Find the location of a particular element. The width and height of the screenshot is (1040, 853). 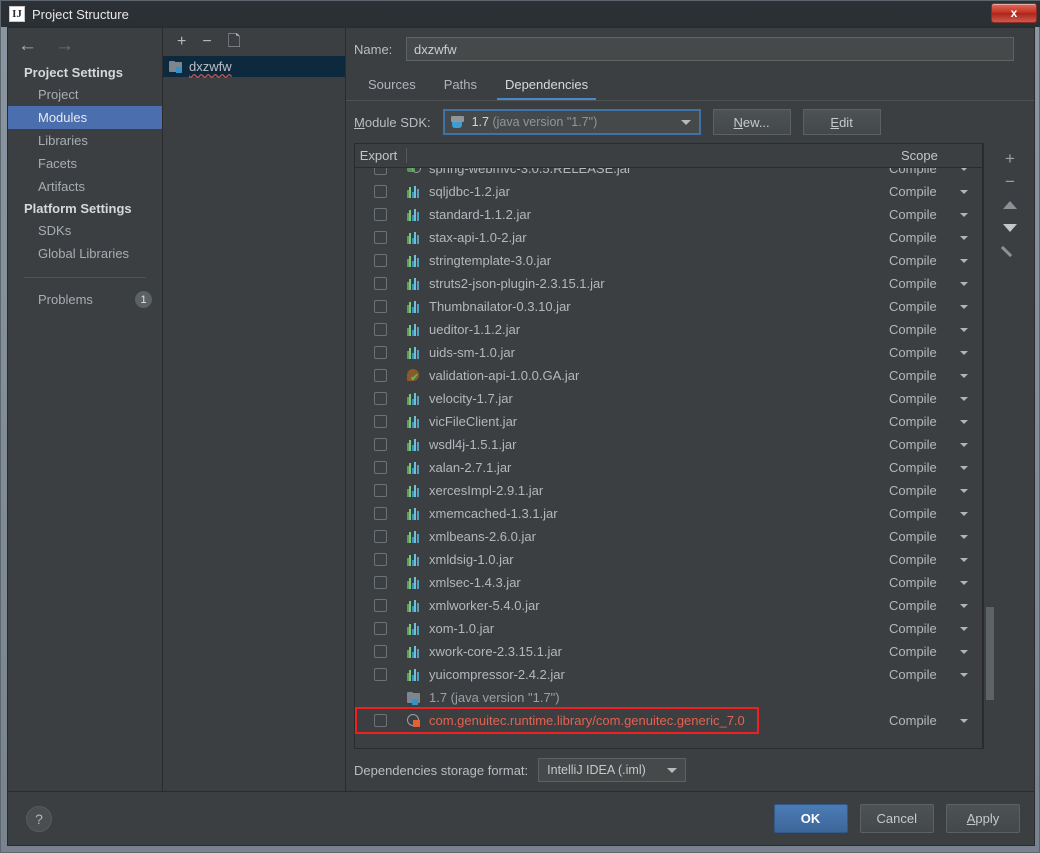

list-item: dxzwfw is located at coordinates (254, 66).